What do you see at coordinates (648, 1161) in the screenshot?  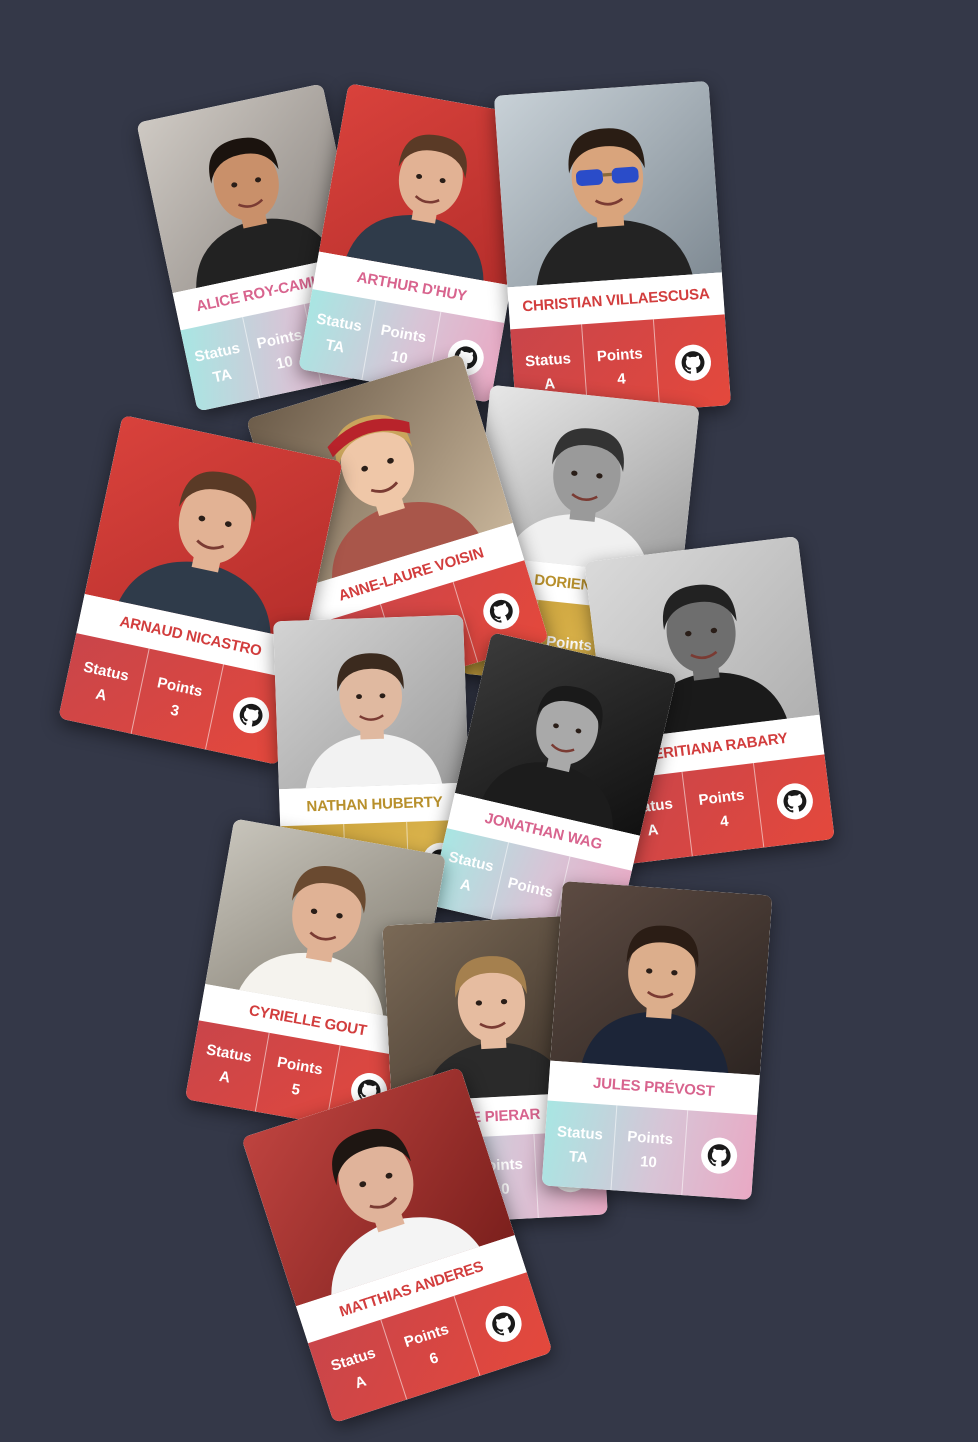 I see `points-value: 10` at bounding box center [648, 1161].